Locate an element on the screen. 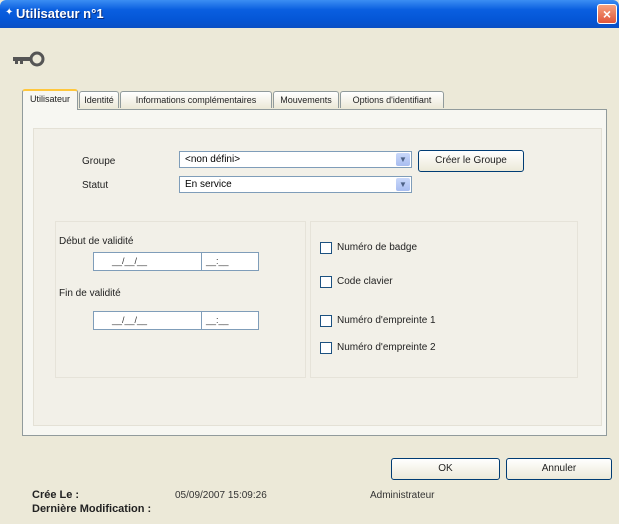 The image size is (619, 524). create-group-button: Créer le Groupe is located at coordinates (471, 161).